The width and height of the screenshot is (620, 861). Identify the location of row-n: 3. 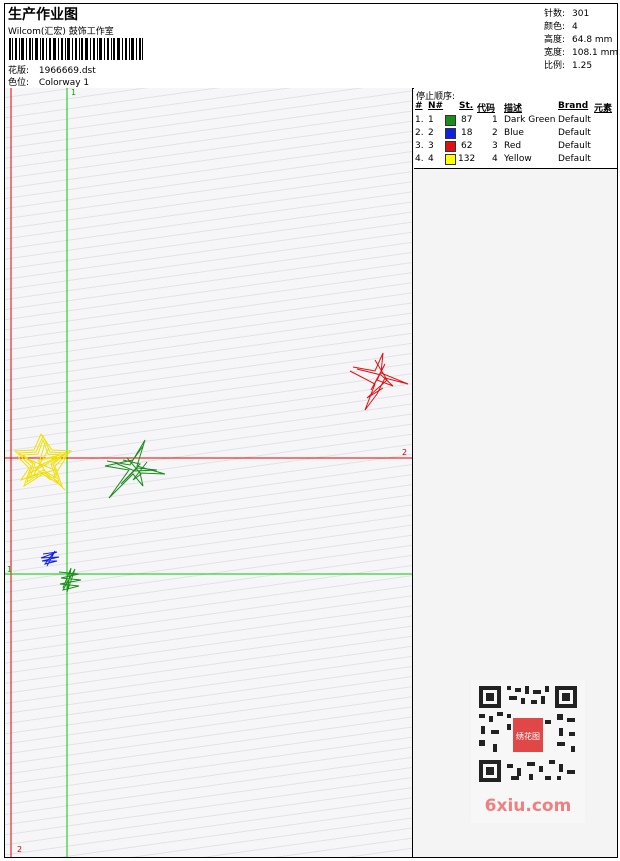
(431, 146).